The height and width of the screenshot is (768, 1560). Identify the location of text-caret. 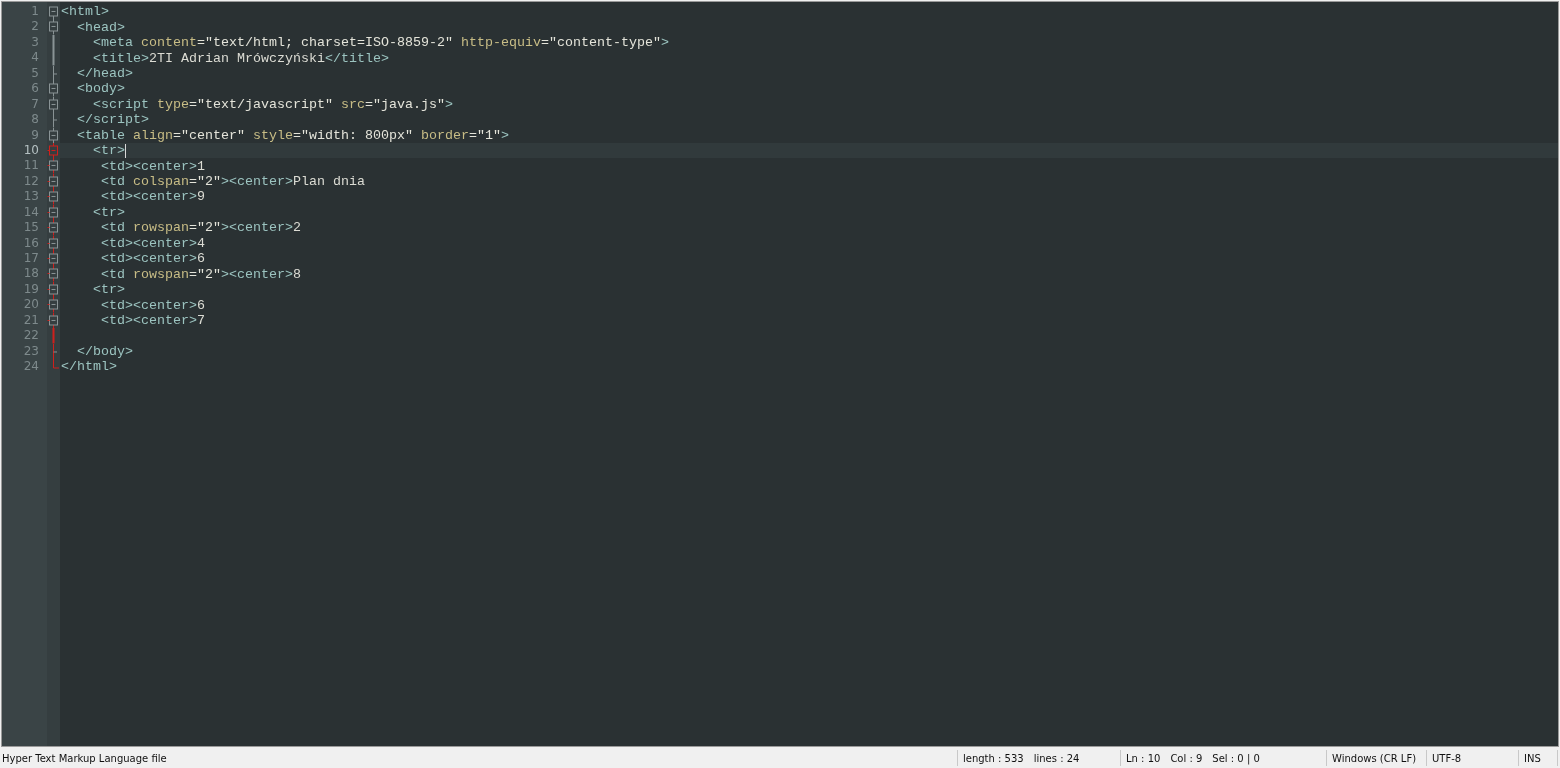
(125, 150).